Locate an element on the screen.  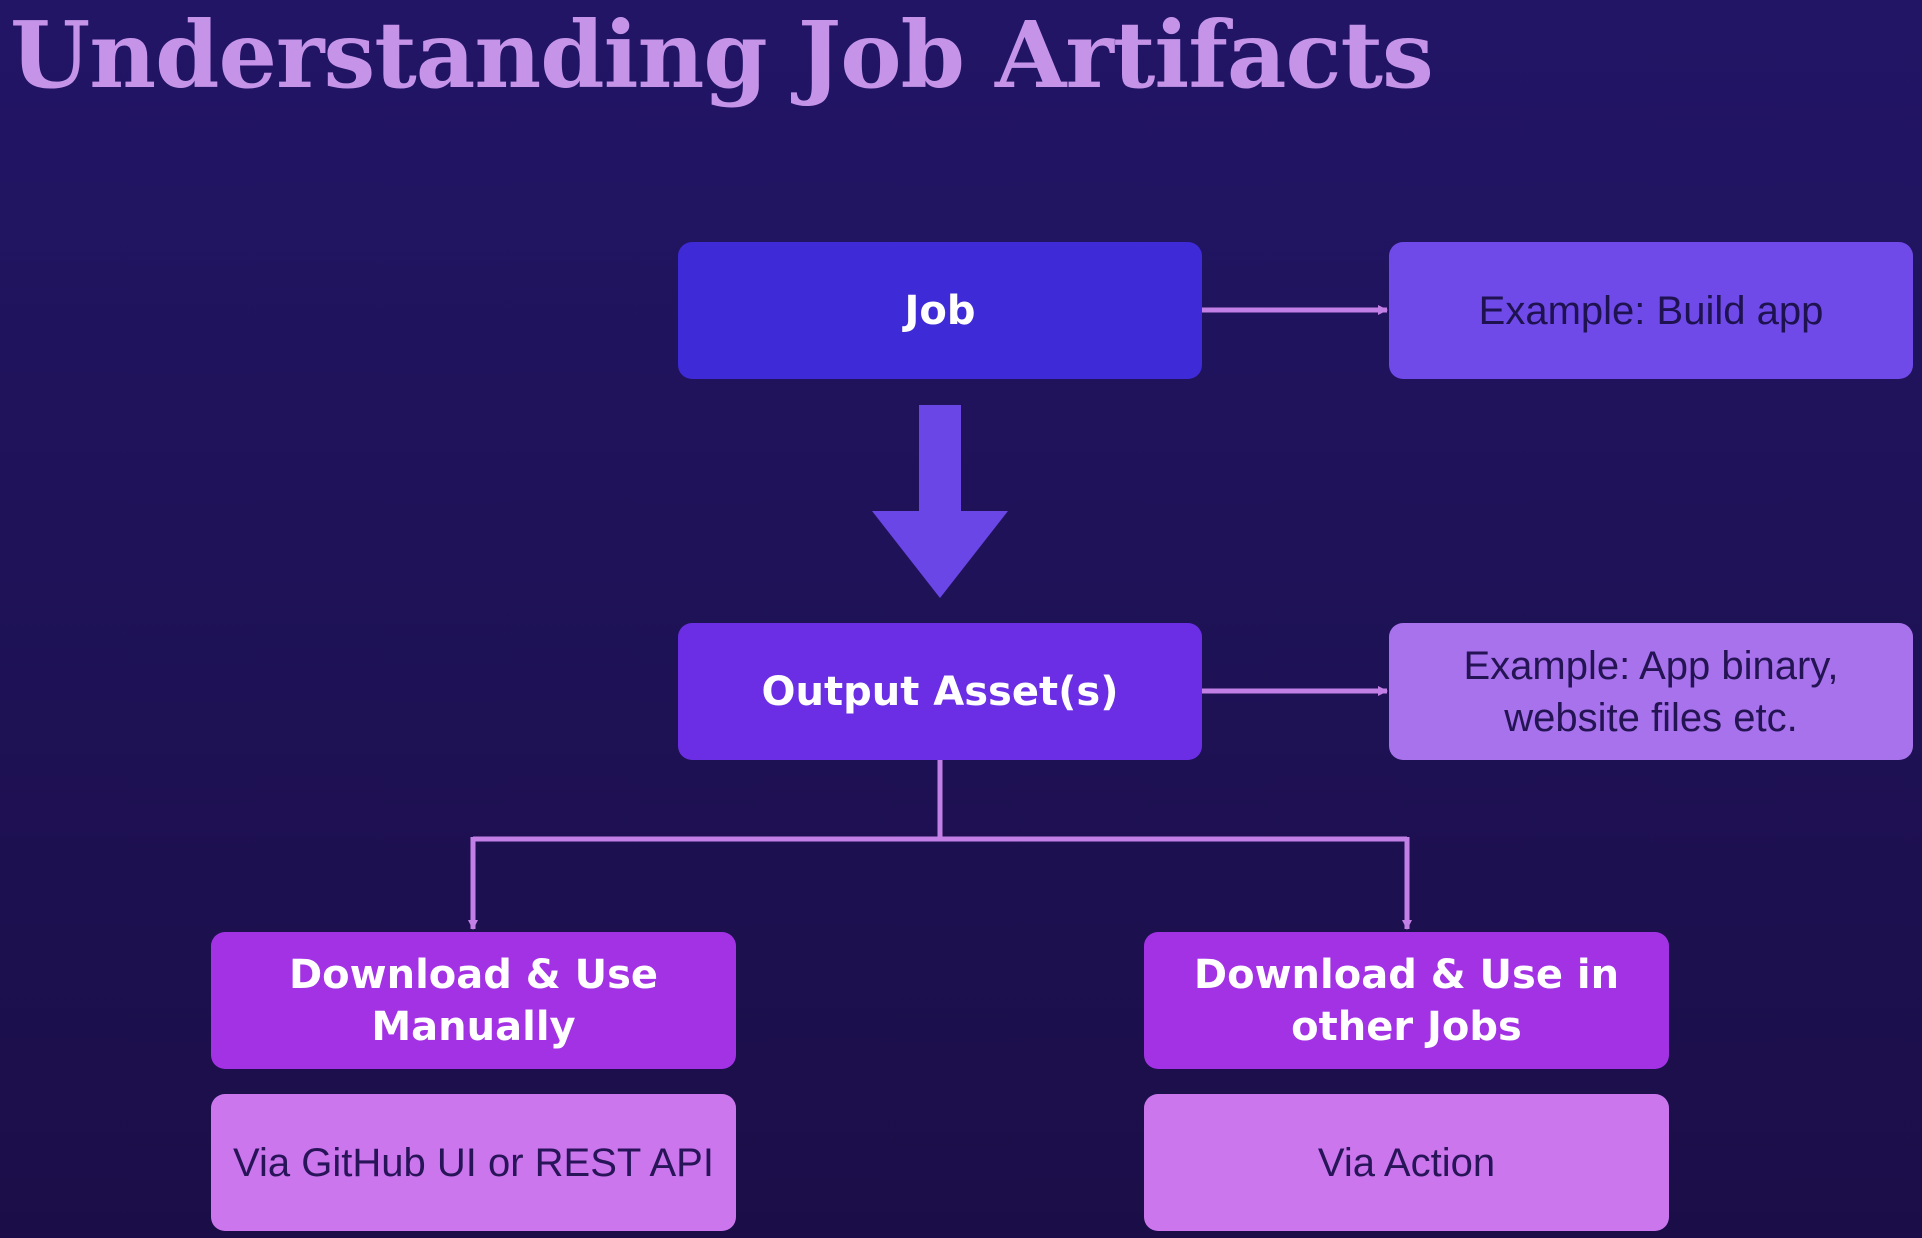
download-other-jobs-label: Download & Use in other Jobs is located at coordinates (1406, 1000).